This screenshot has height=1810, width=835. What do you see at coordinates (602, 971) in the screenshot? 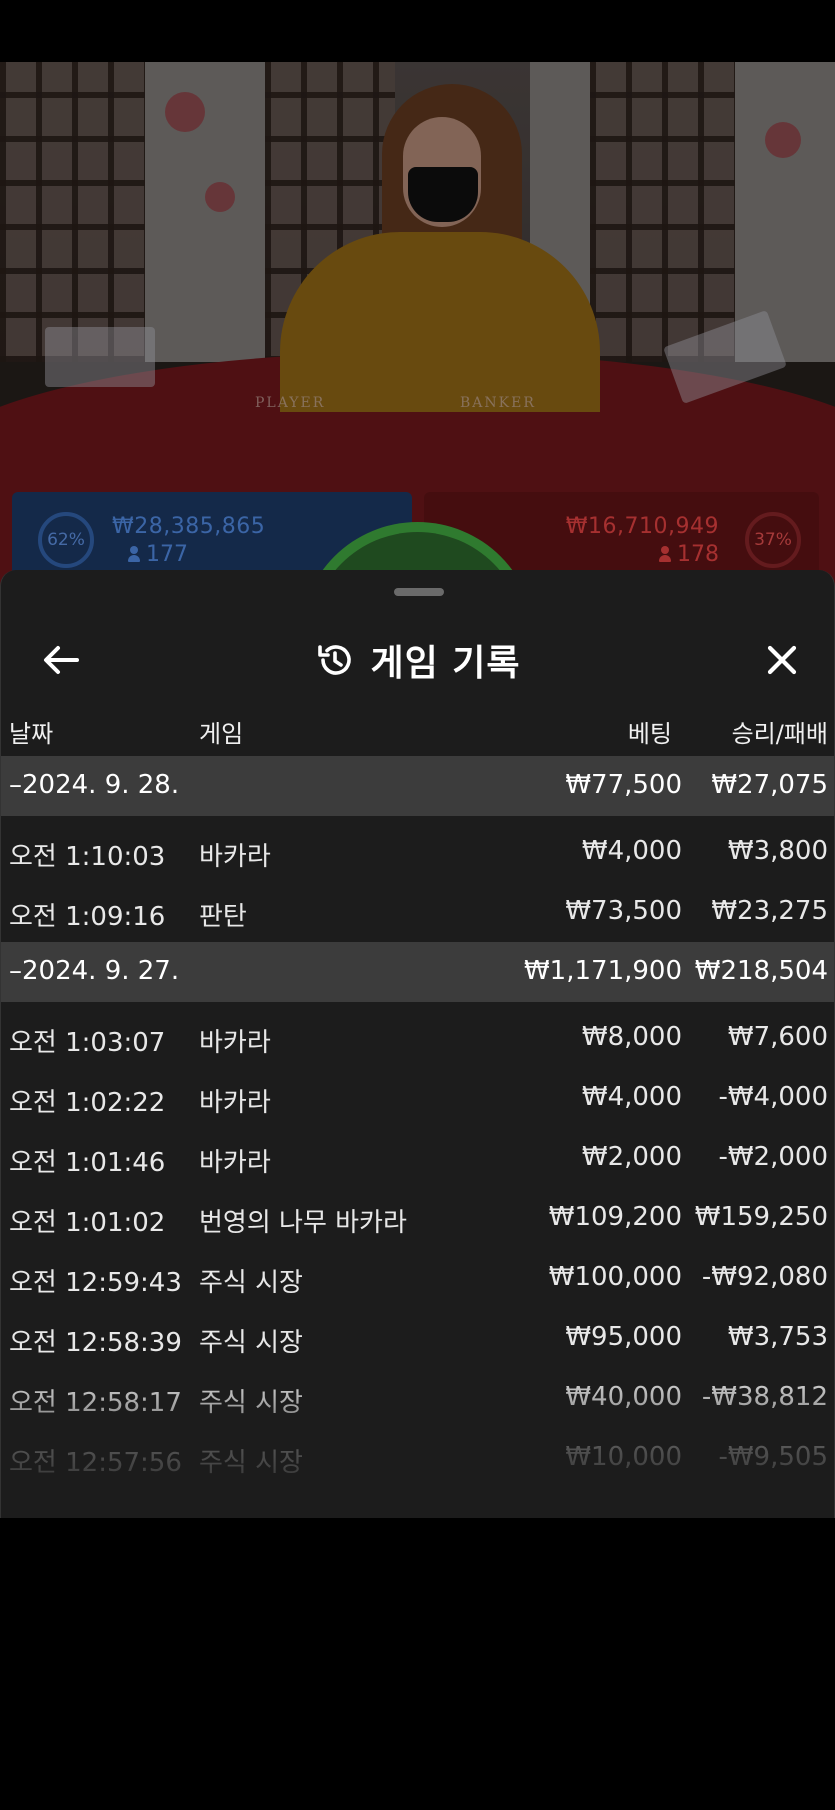
I see `group-bet-total: ₩1,171,900` at bounding box center [602, 971].